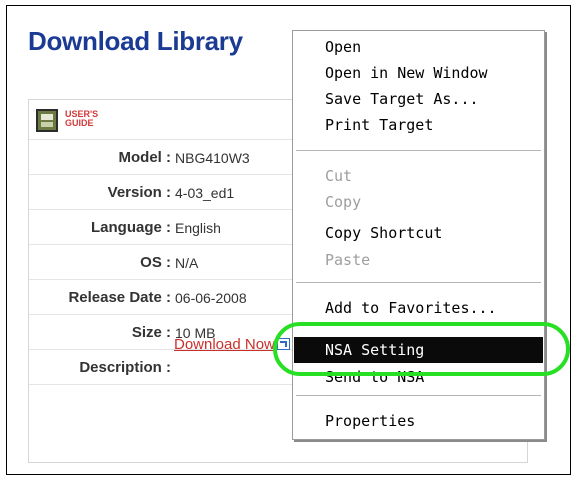  Describe the element at coordinates (283, 344) in the screenshot. I see `external-link-icon` at that location.